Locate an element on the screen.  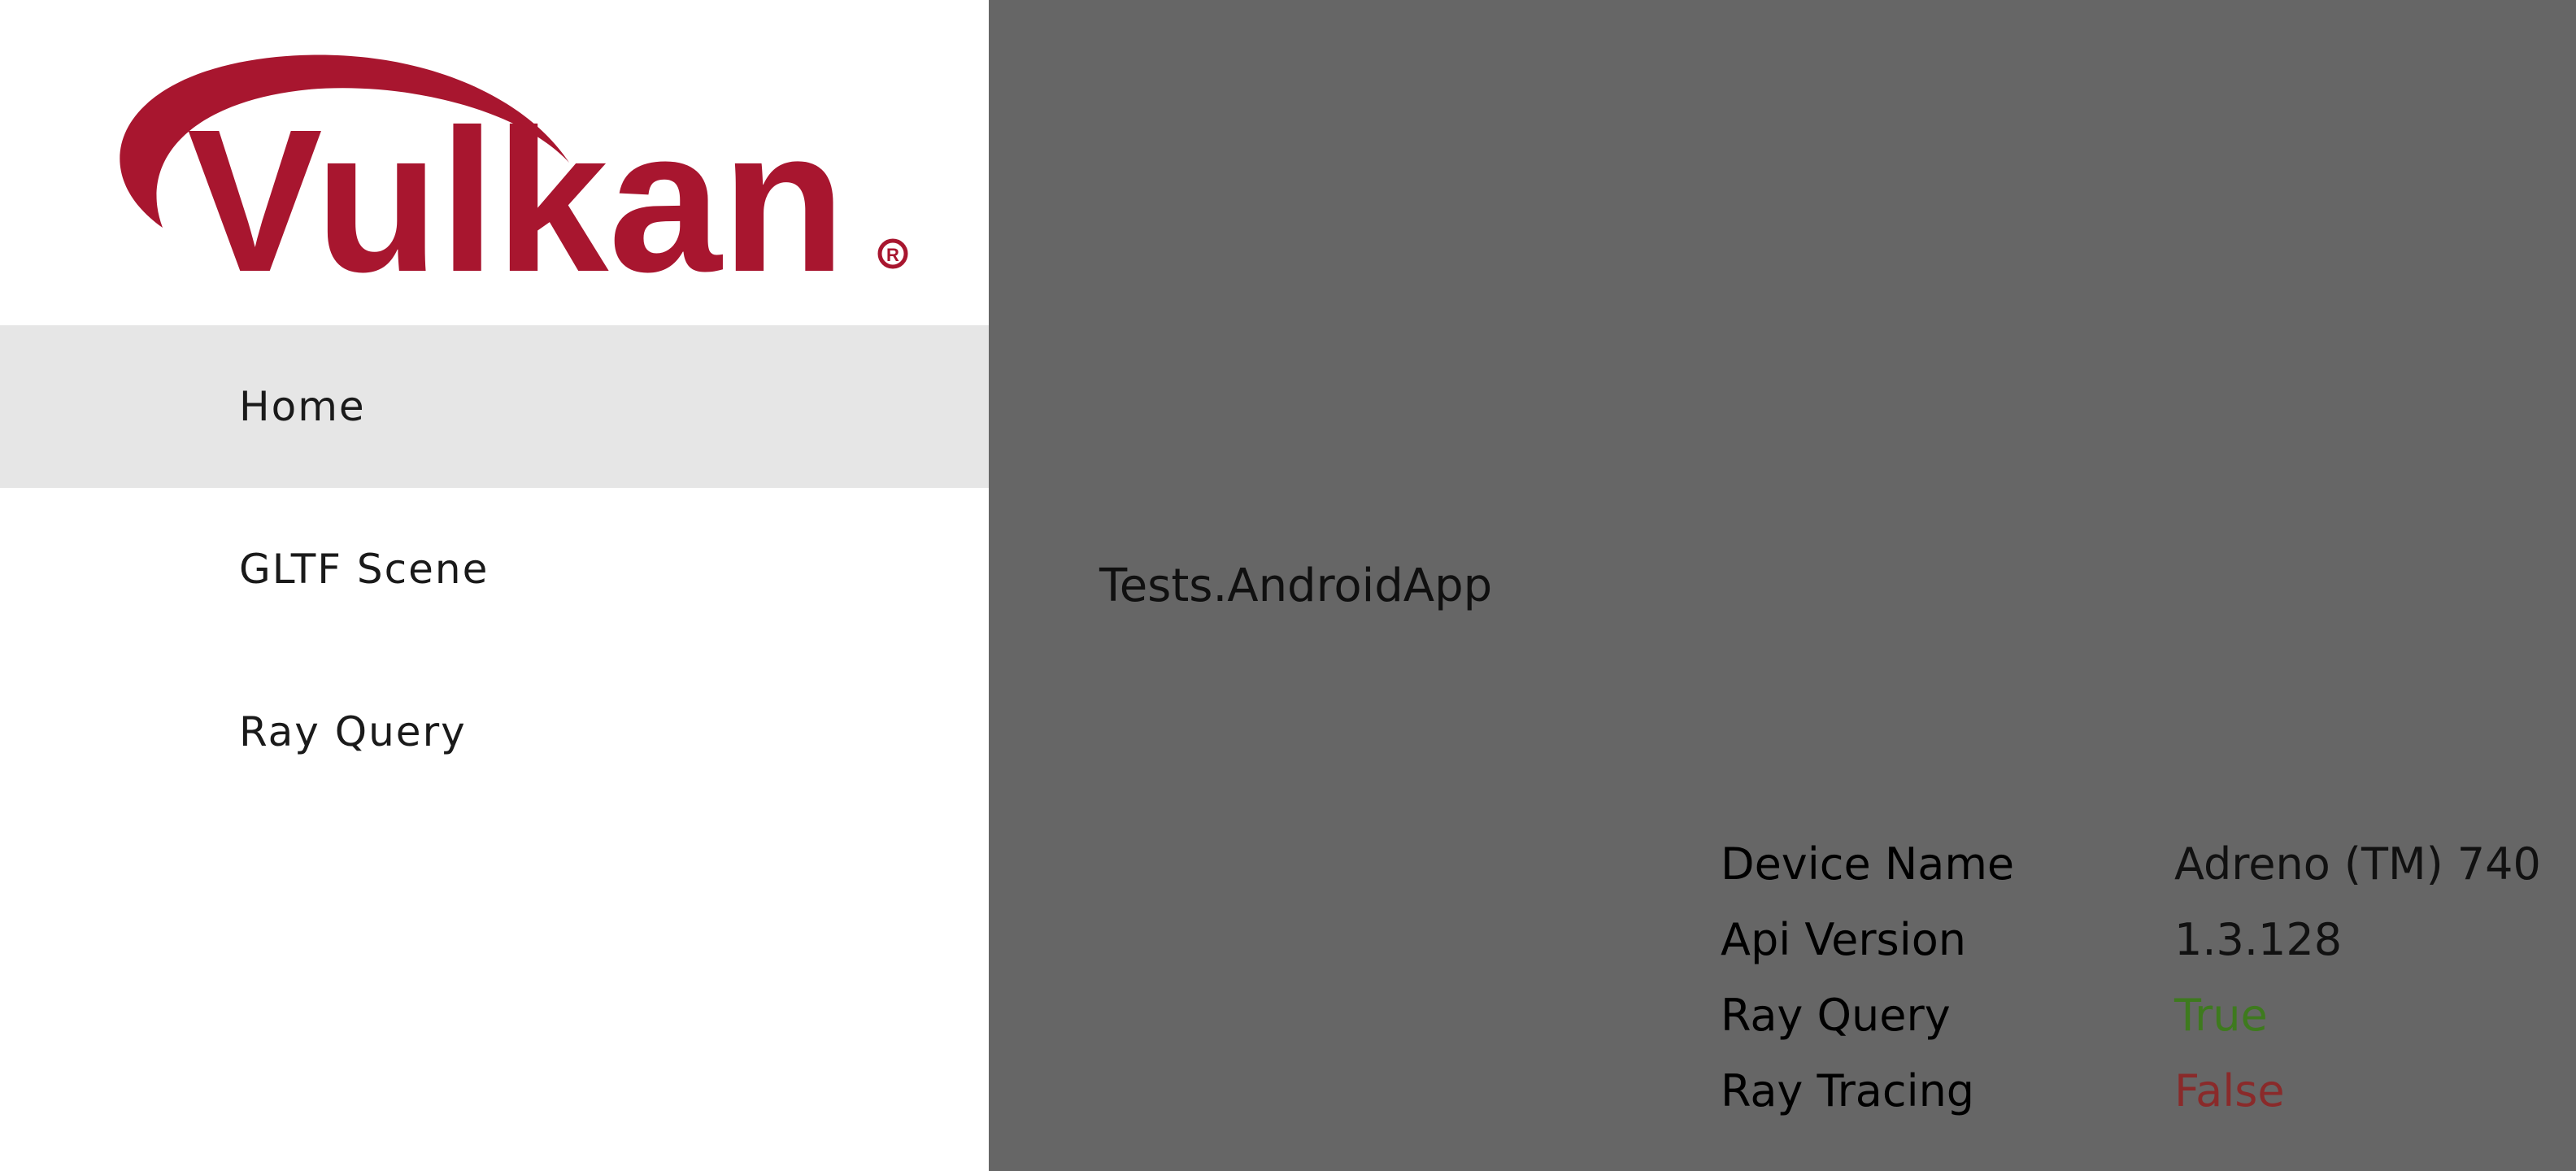
sidebar-item-label: GLTF Scene is located at coordinates (365, 569).